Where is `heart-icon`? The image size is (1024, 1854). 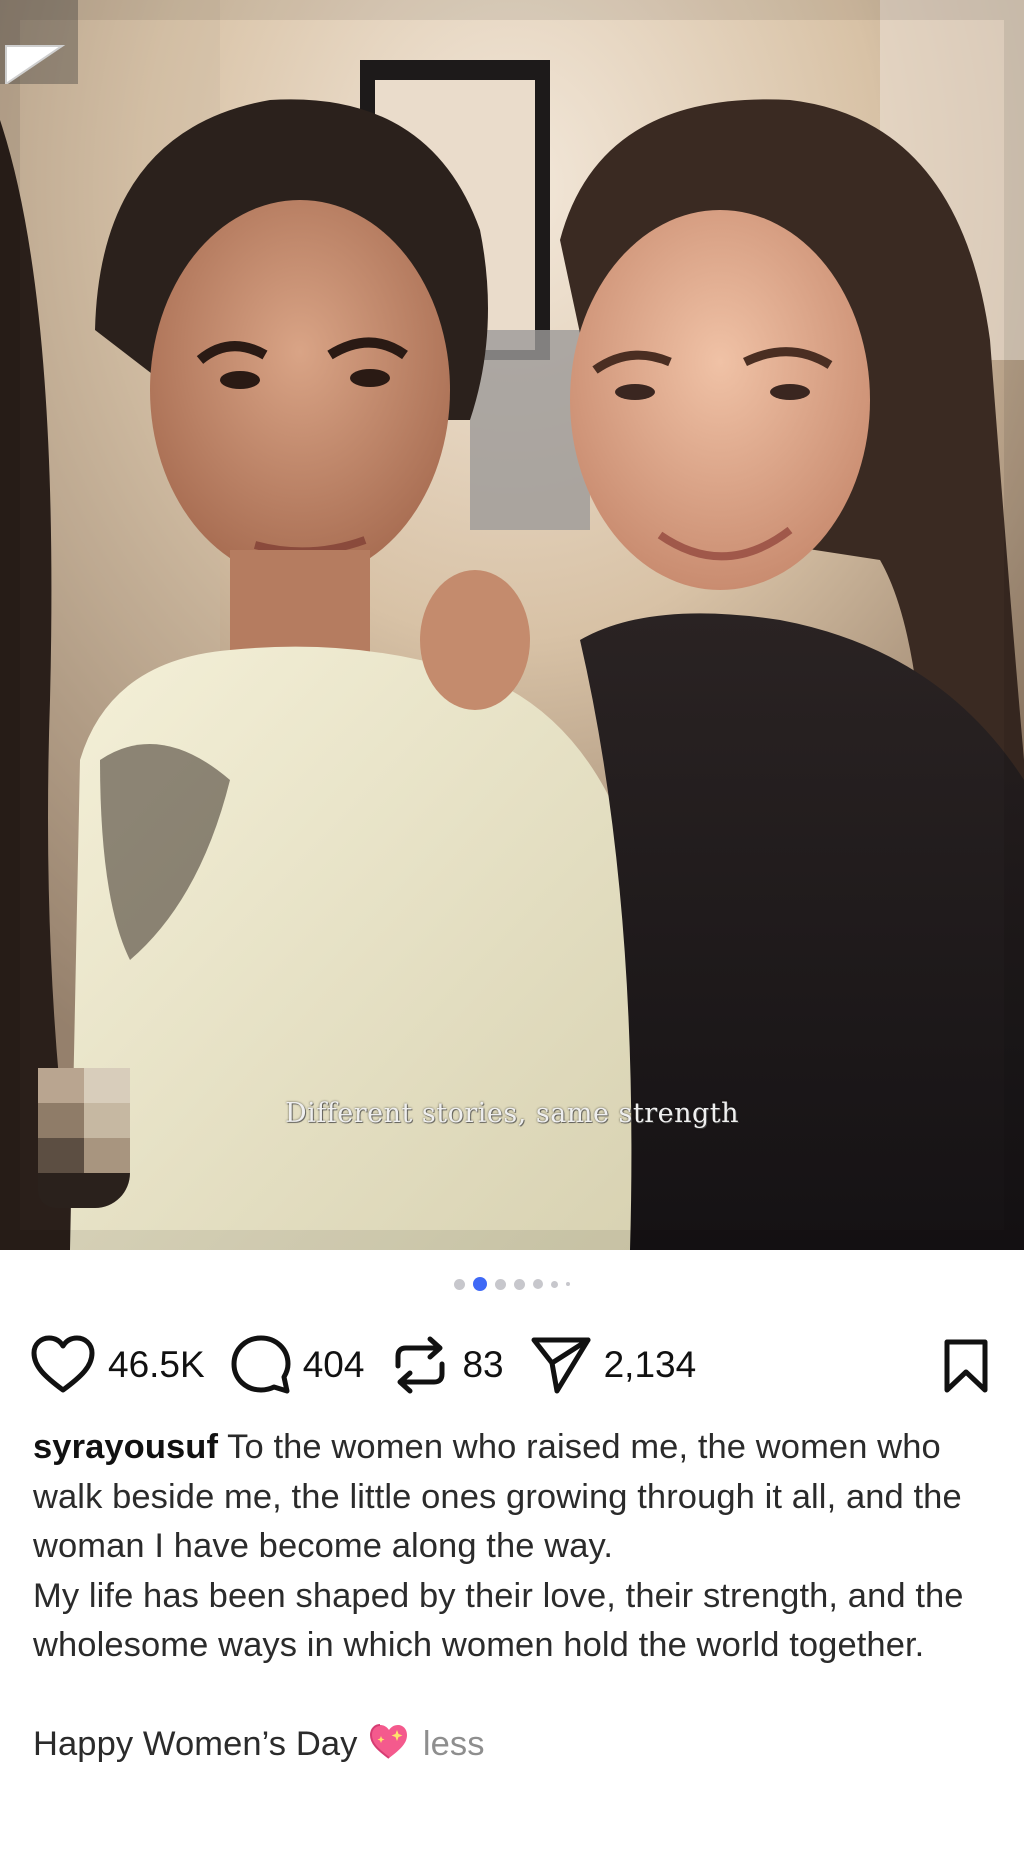 heart-icon is located at coordinates (63, 1364).